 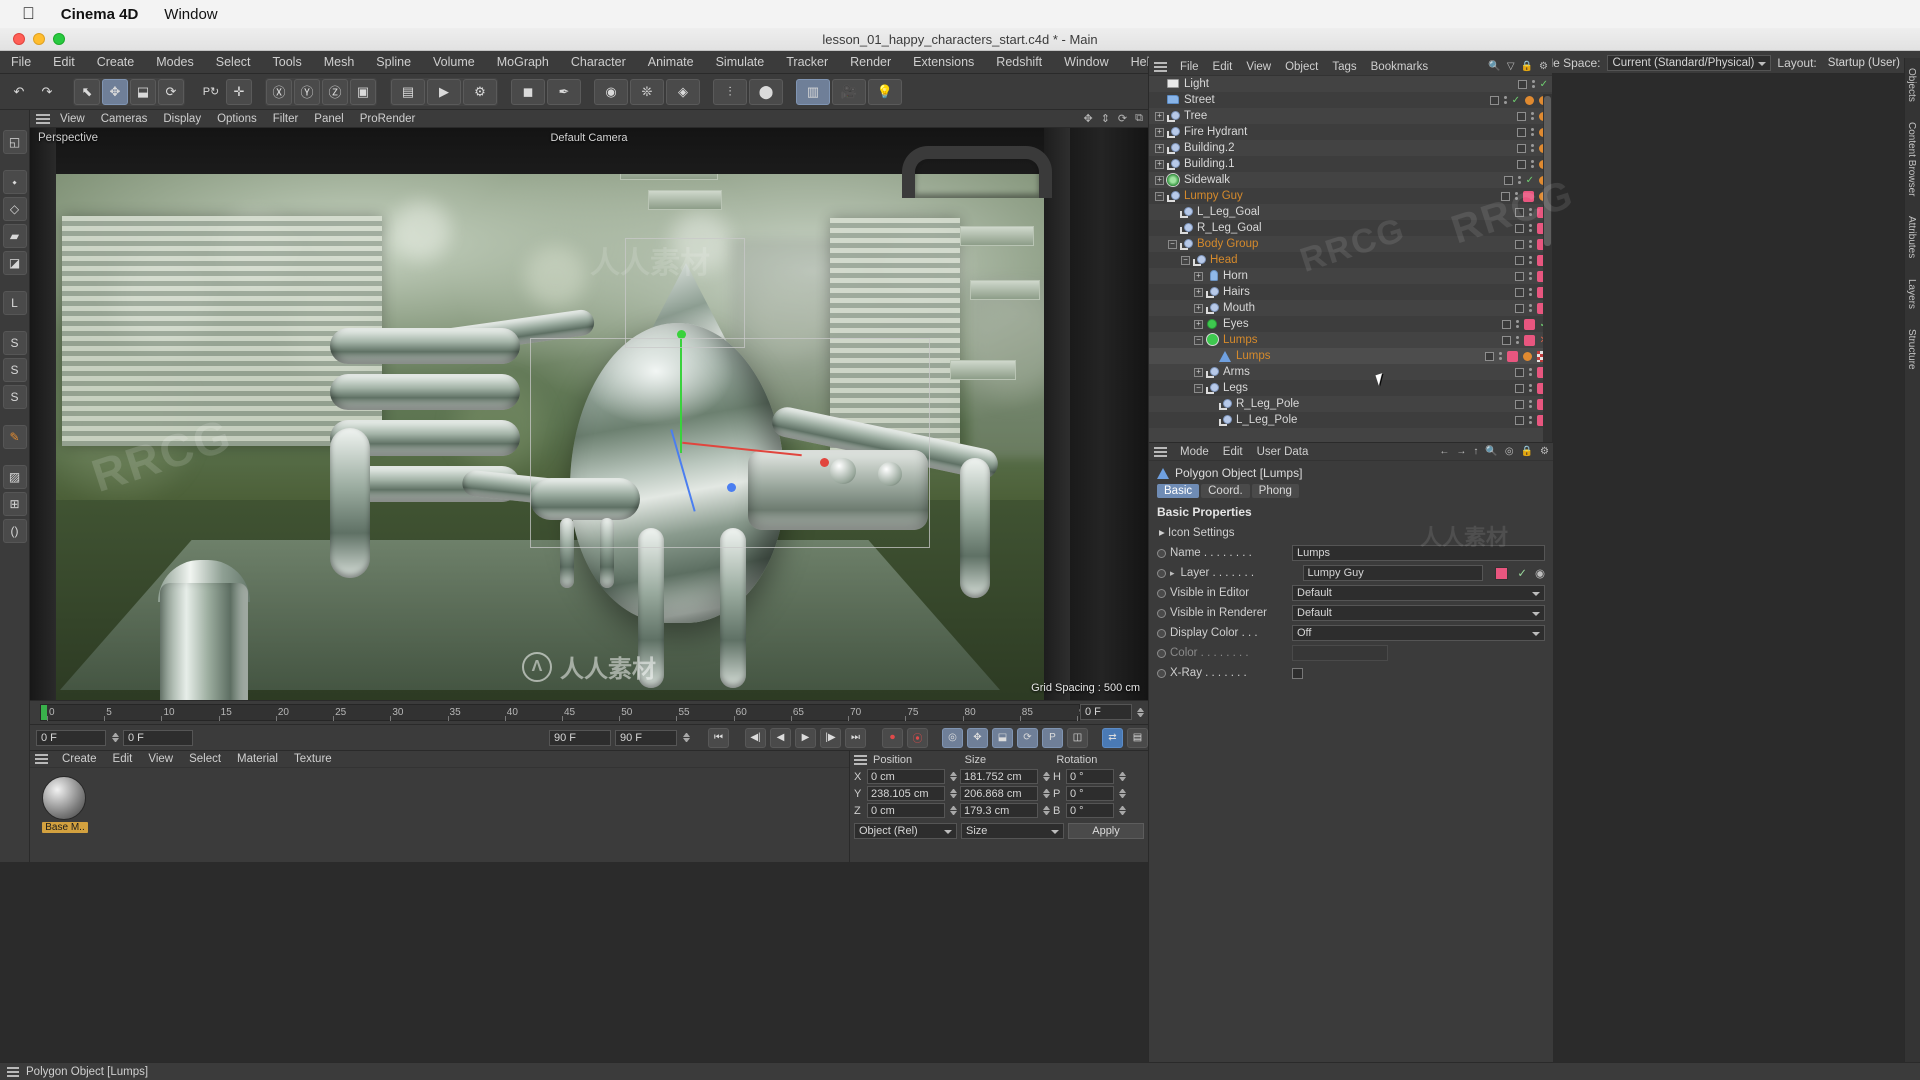 I want to click on lock-z-axis-button: Ⓩ, so click(x=335, y=91).